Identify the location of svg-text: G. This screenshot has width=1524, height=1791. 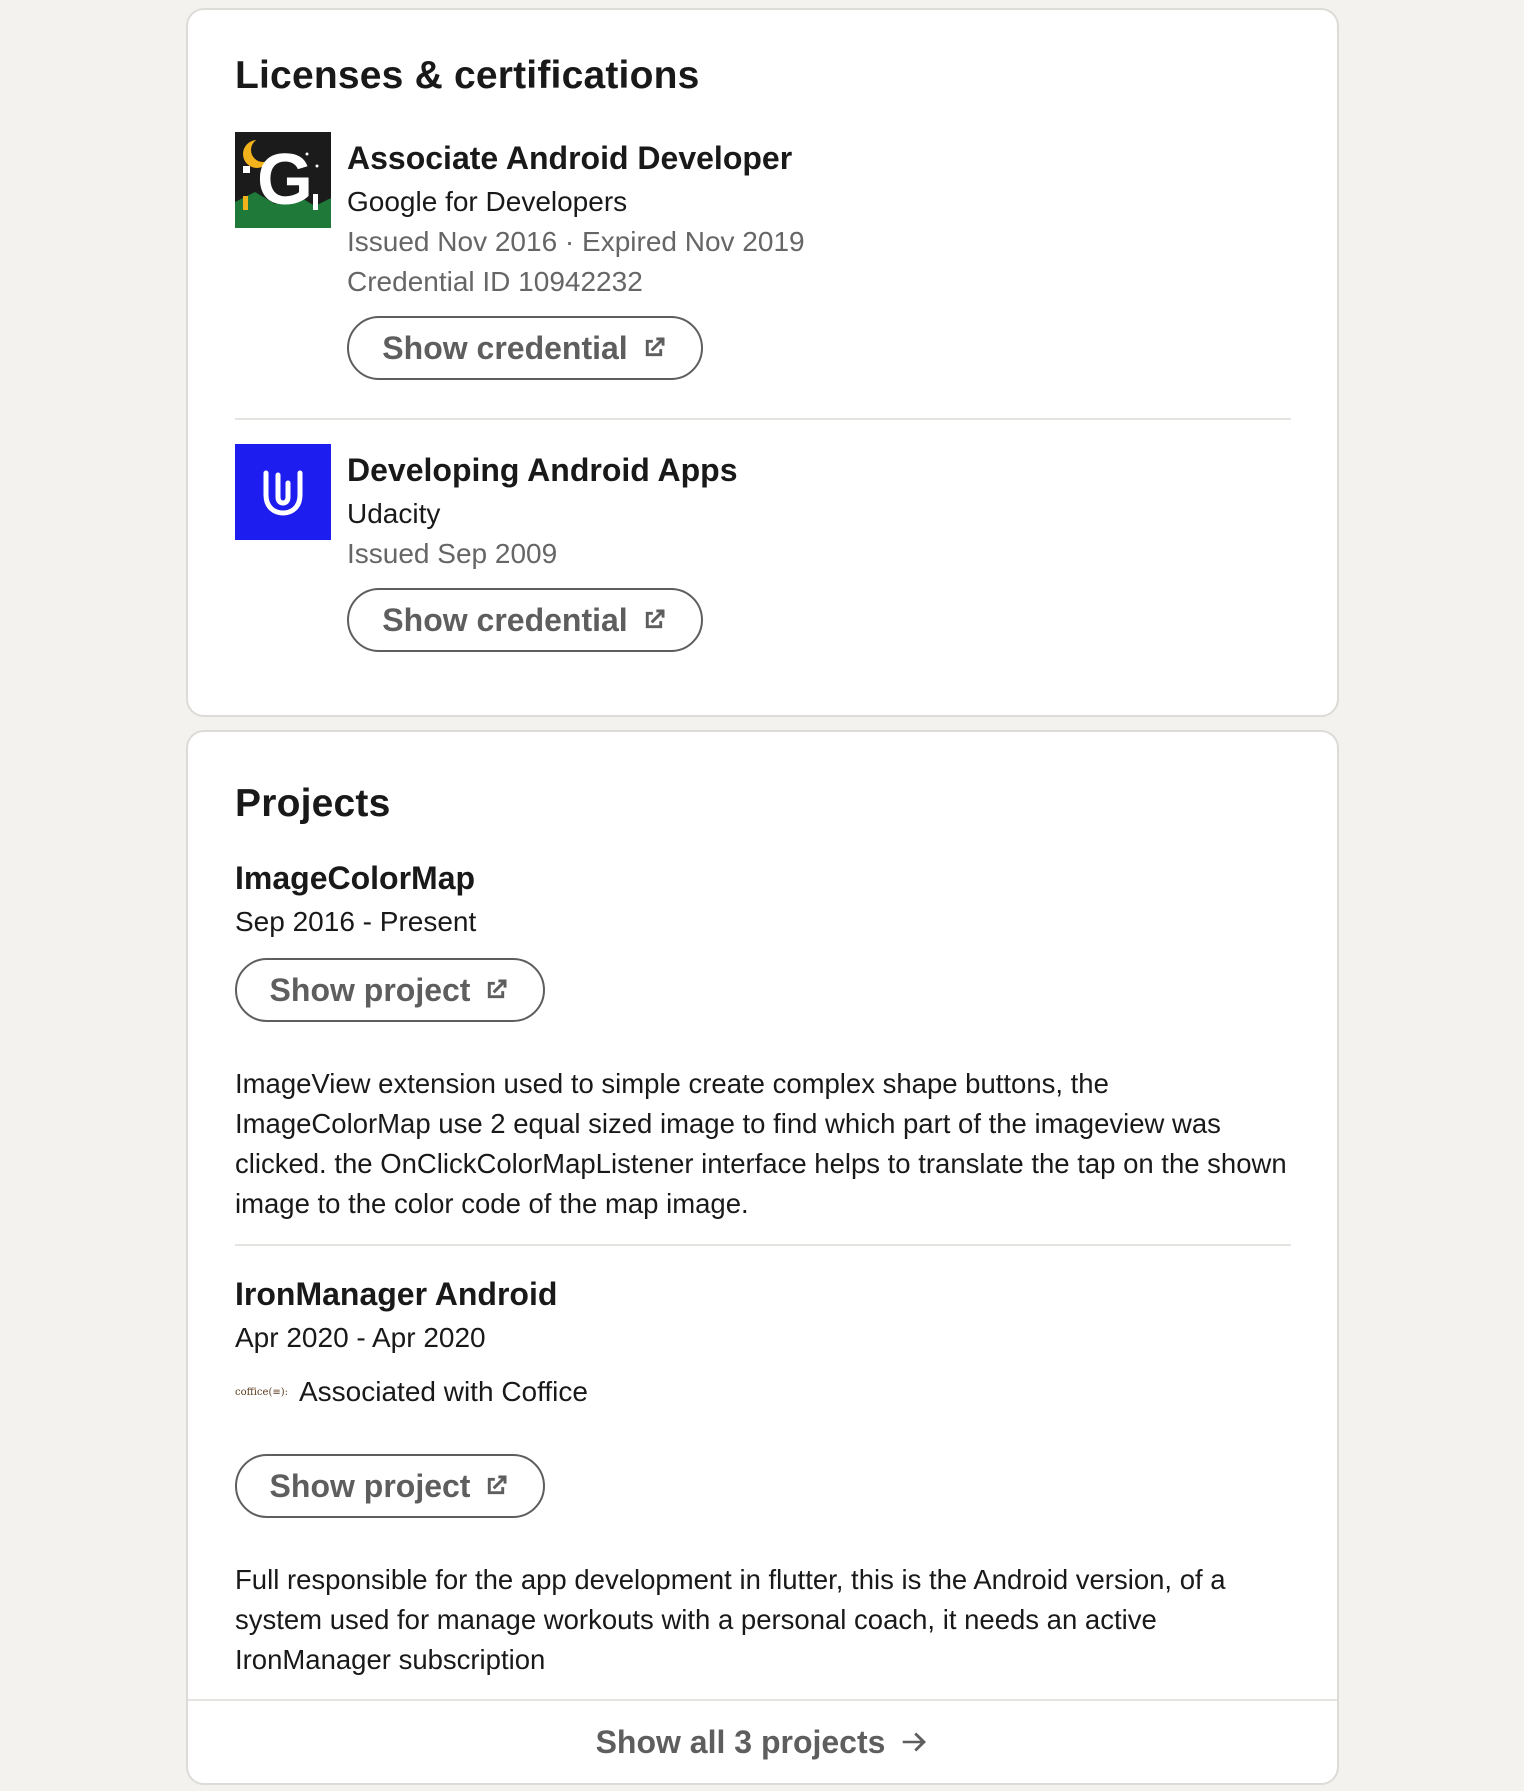
(285, 180).